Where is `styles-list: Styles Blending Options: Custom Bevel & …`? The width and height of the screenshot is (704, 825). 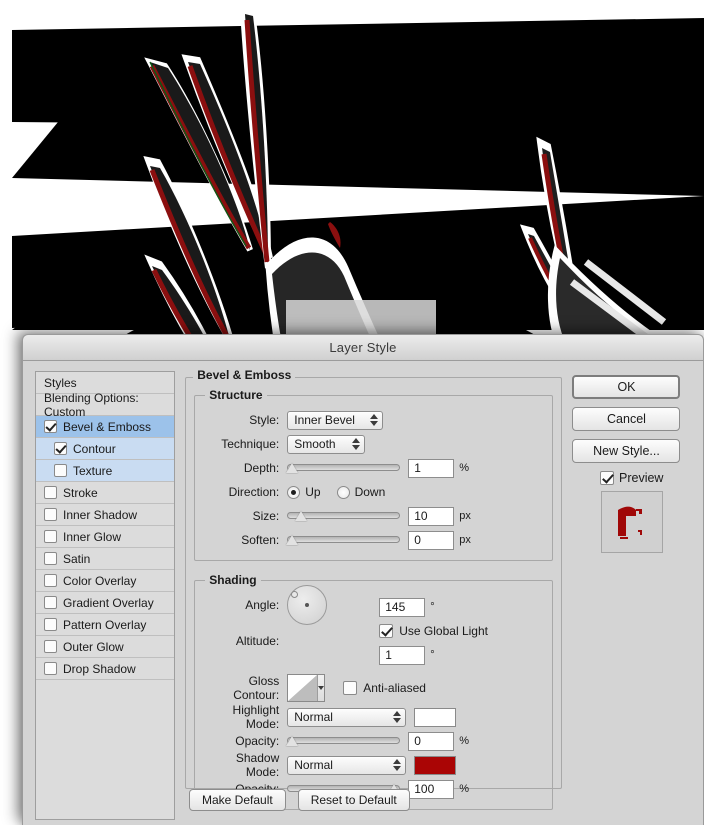 styles-list: Styles Blending Options: Custom Bevel & … is located at coordinates (105, 595).